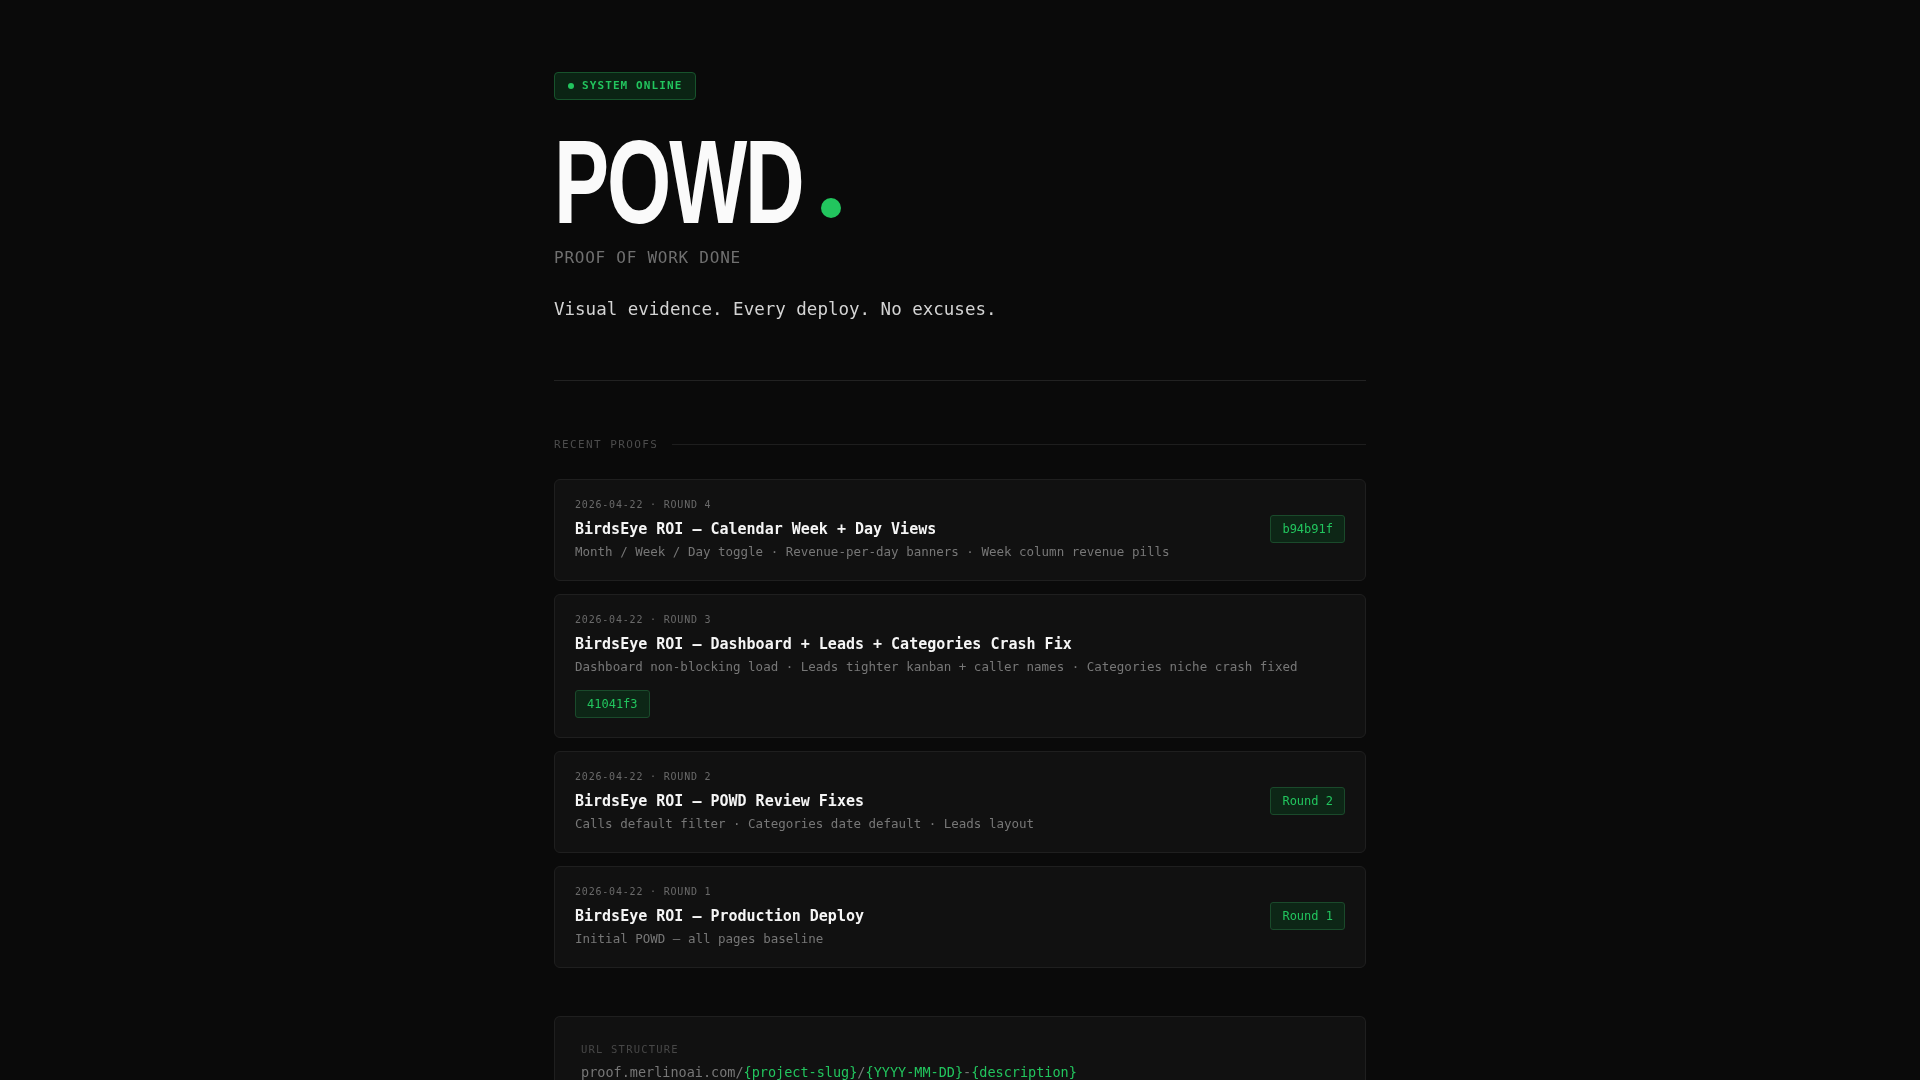 Image resolution: width=1920 pixels, height=1080 pixels. Describe the element at coordinates (644, 776) in the screenshot. I see `proof-meta: 2026-04-22 · ROUND 2` at that location.